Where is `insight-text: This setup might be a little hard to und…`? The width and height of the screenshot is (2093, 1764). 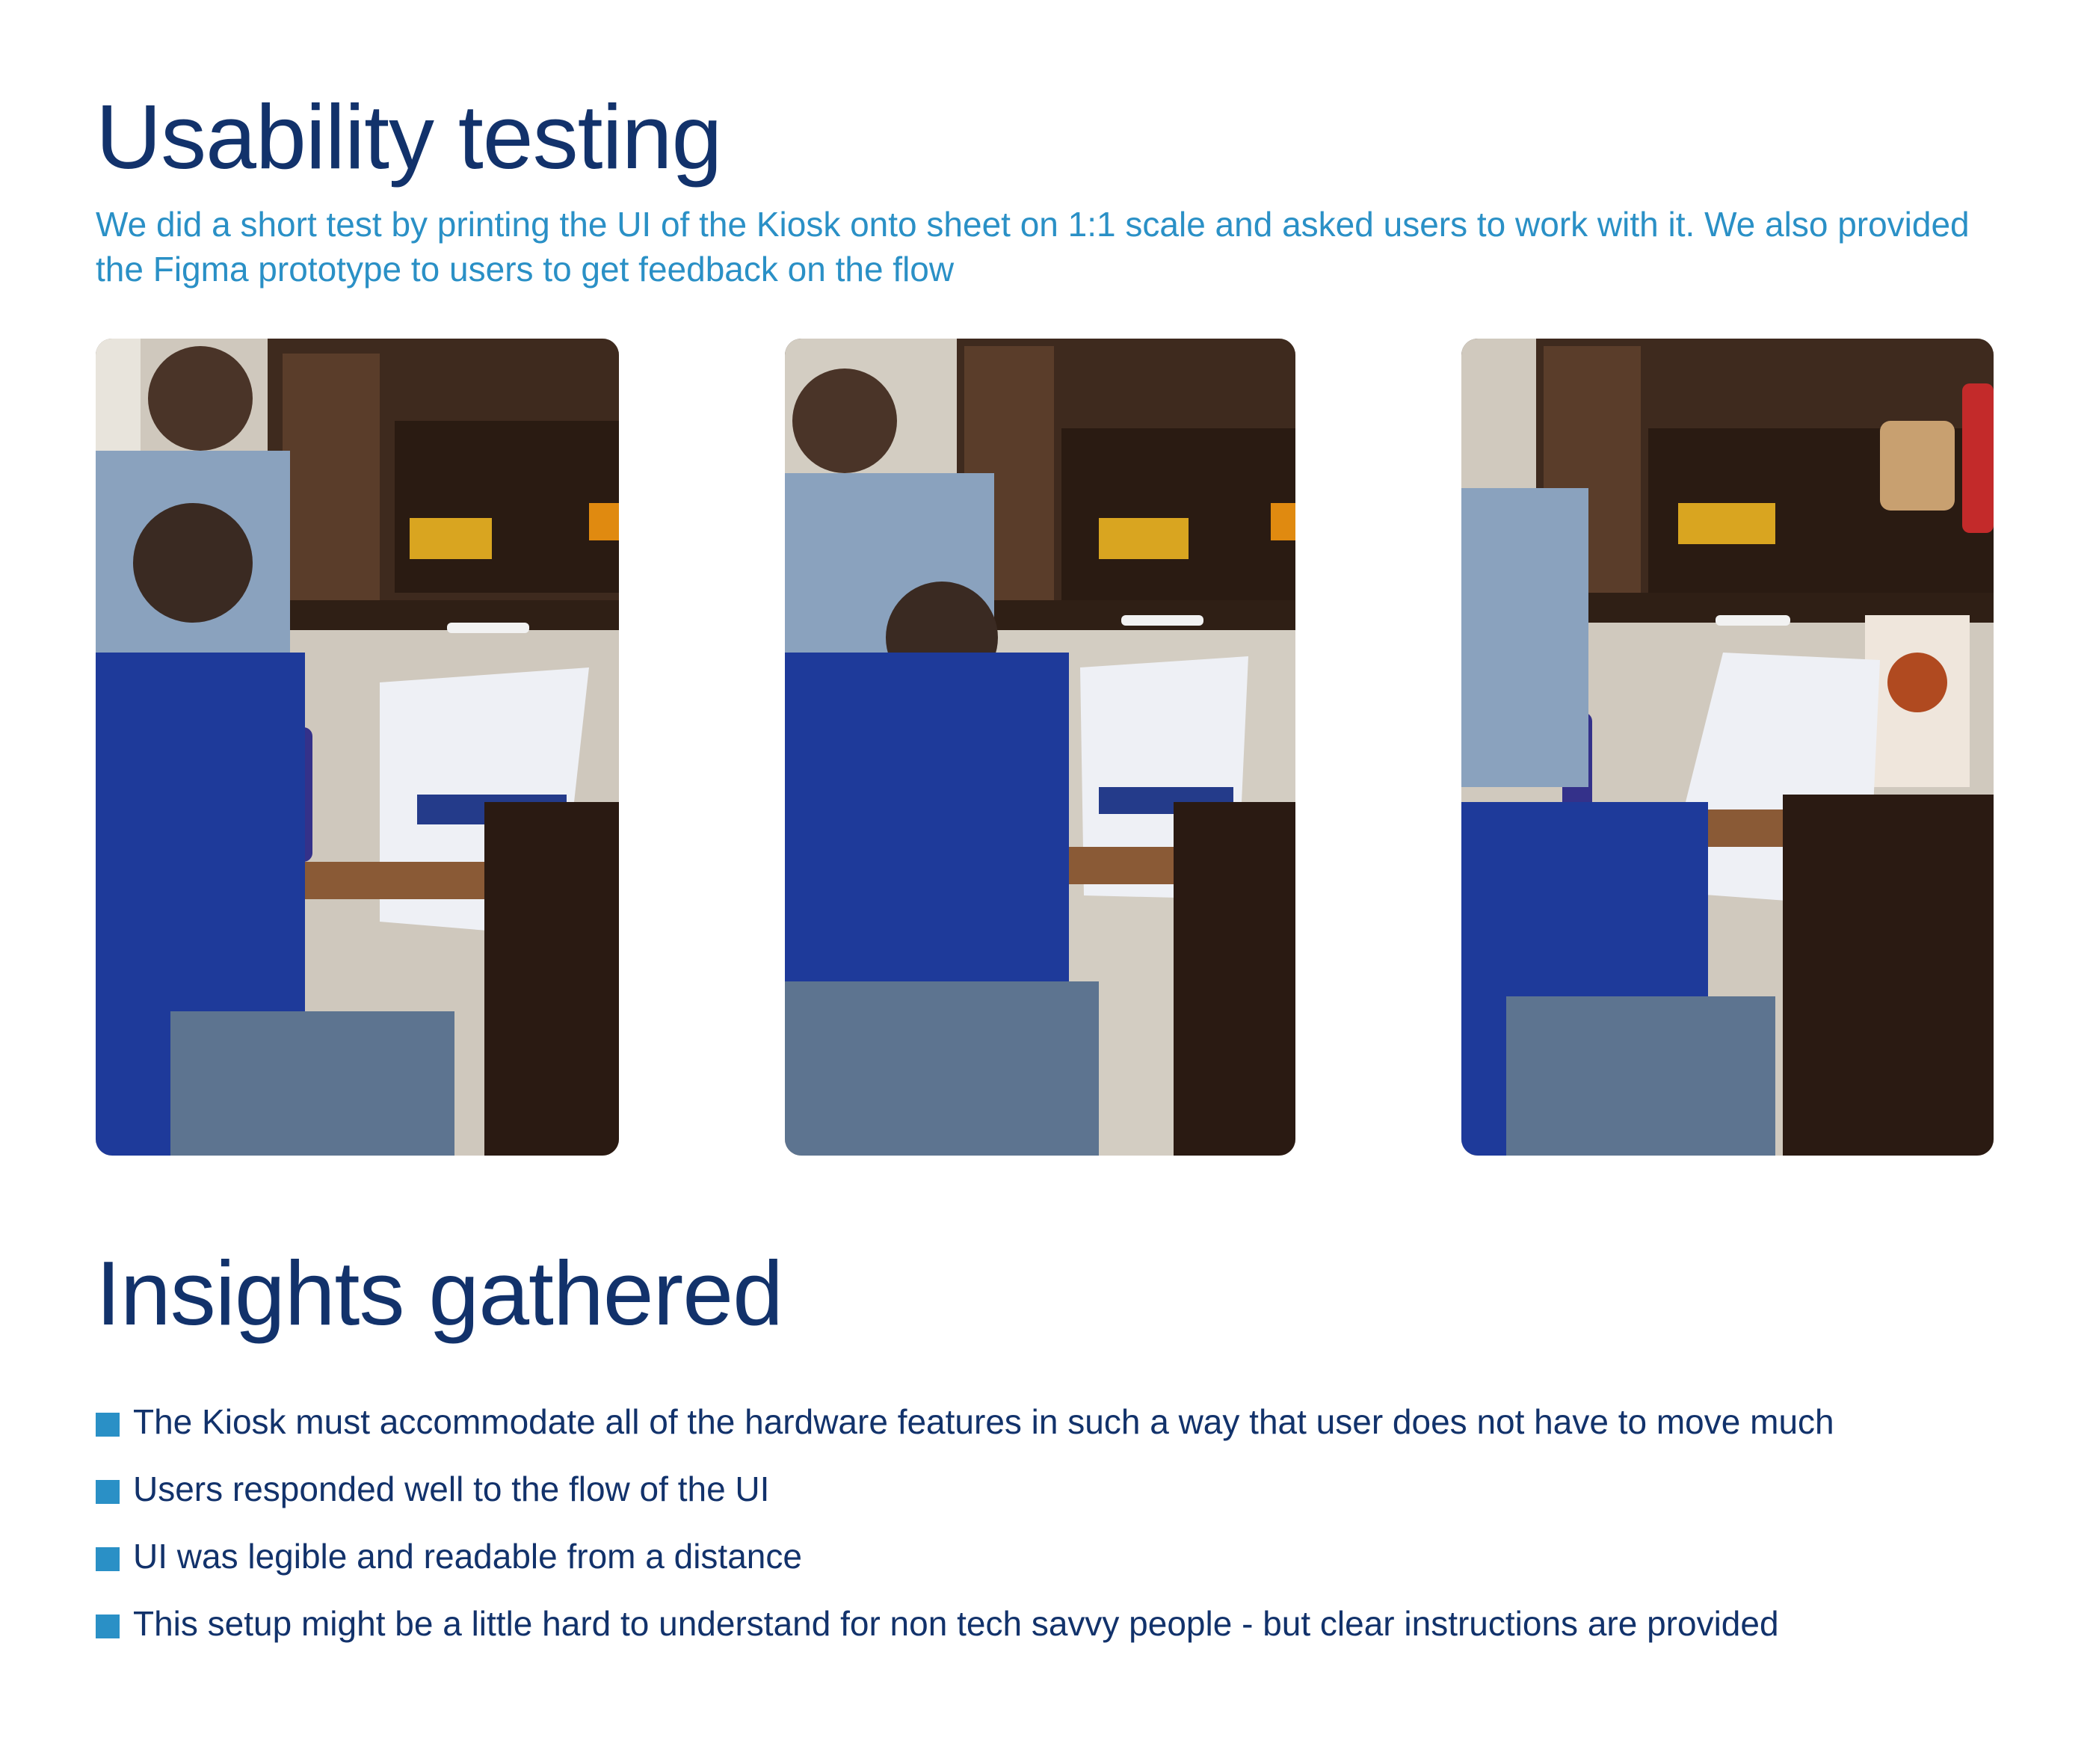 insight-text: This setup might be a little hard to und… is located at coordinates (956, 1624).